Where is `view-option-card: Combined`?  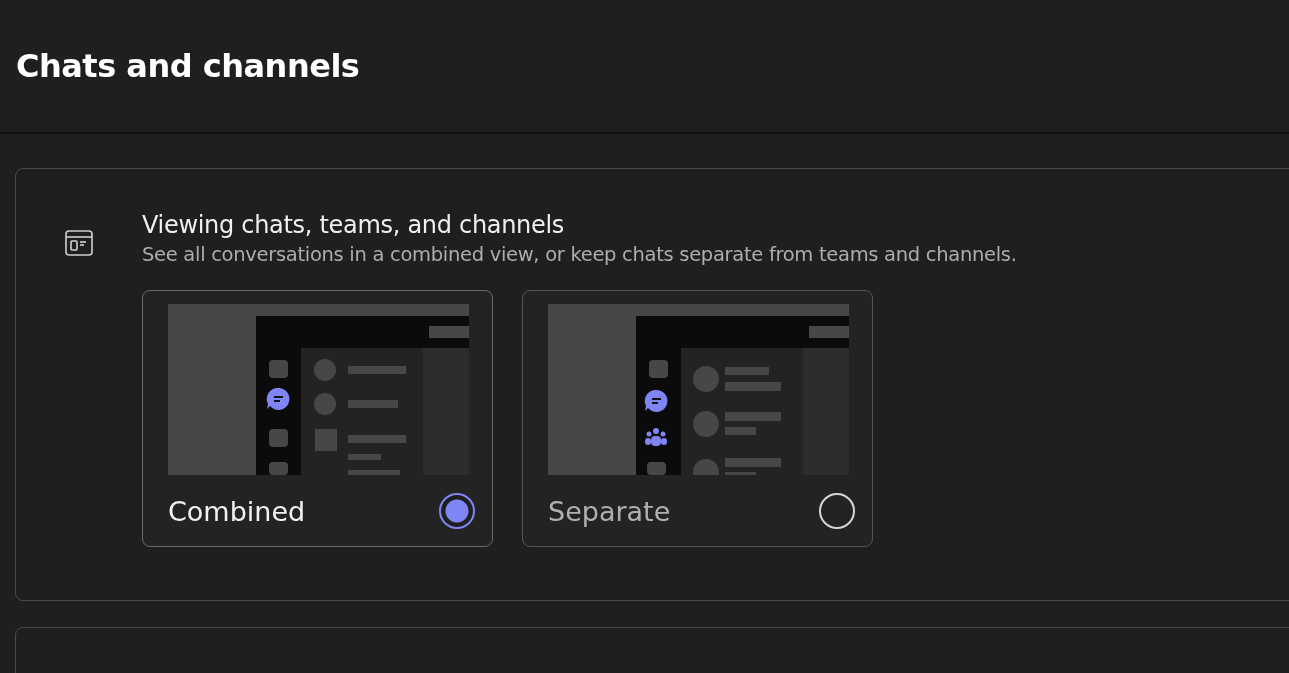 view-option-card: Combined is located at coordinates (317, 418).